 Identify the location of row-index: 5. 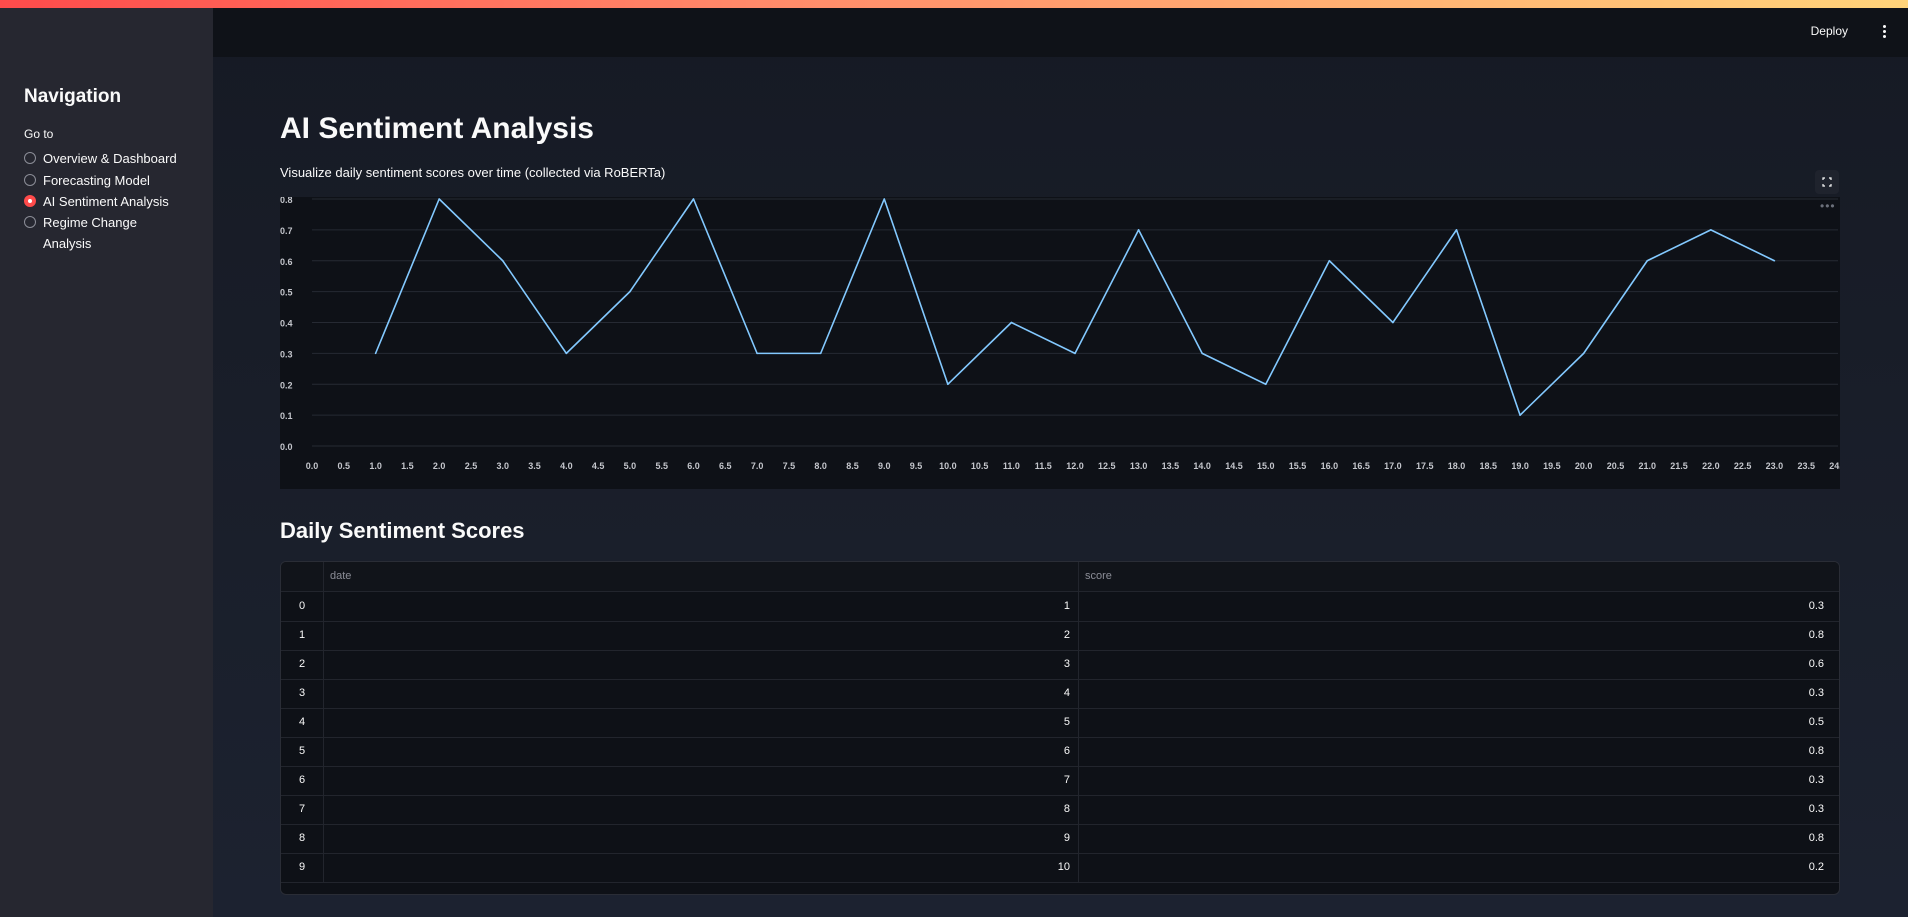
(302, 751).